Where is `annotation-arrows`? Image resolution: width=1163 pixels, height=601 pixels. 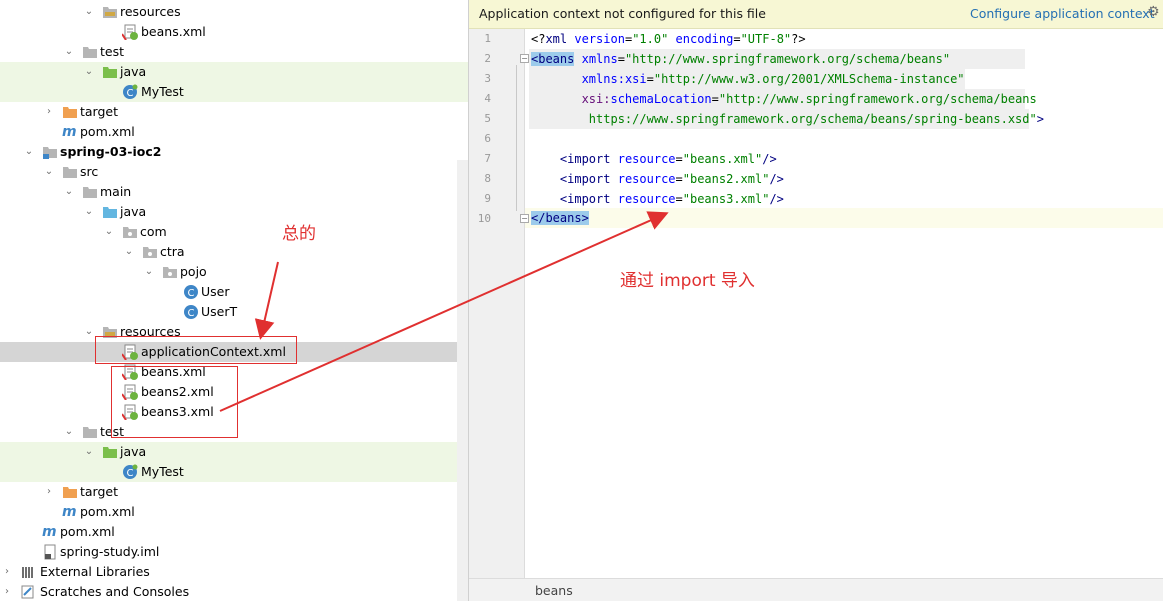 annotation-arrows is located at coordinates (444, 311).